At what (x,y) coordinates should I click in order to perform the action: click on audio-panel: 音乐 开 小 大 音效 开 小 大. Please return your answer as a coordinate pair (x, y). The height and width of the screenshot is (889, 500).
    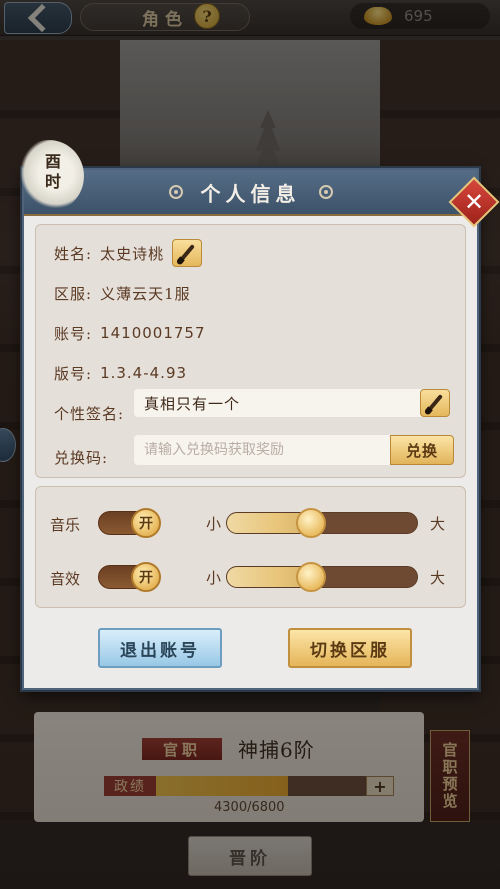
    Looking at the image, I should click on (250, 547).